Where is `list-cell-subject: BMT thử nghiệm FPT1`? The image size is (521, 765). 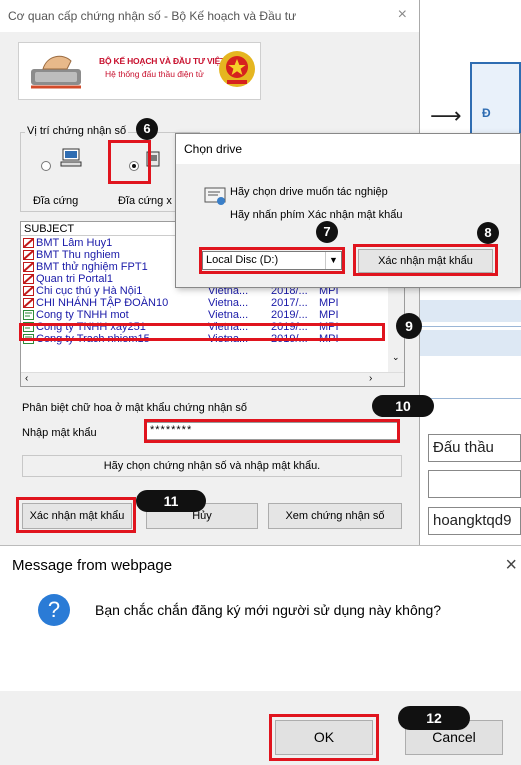 list-cell-subject: BMT thử nghiệm FPT1 is located at coordinates (92, 267).